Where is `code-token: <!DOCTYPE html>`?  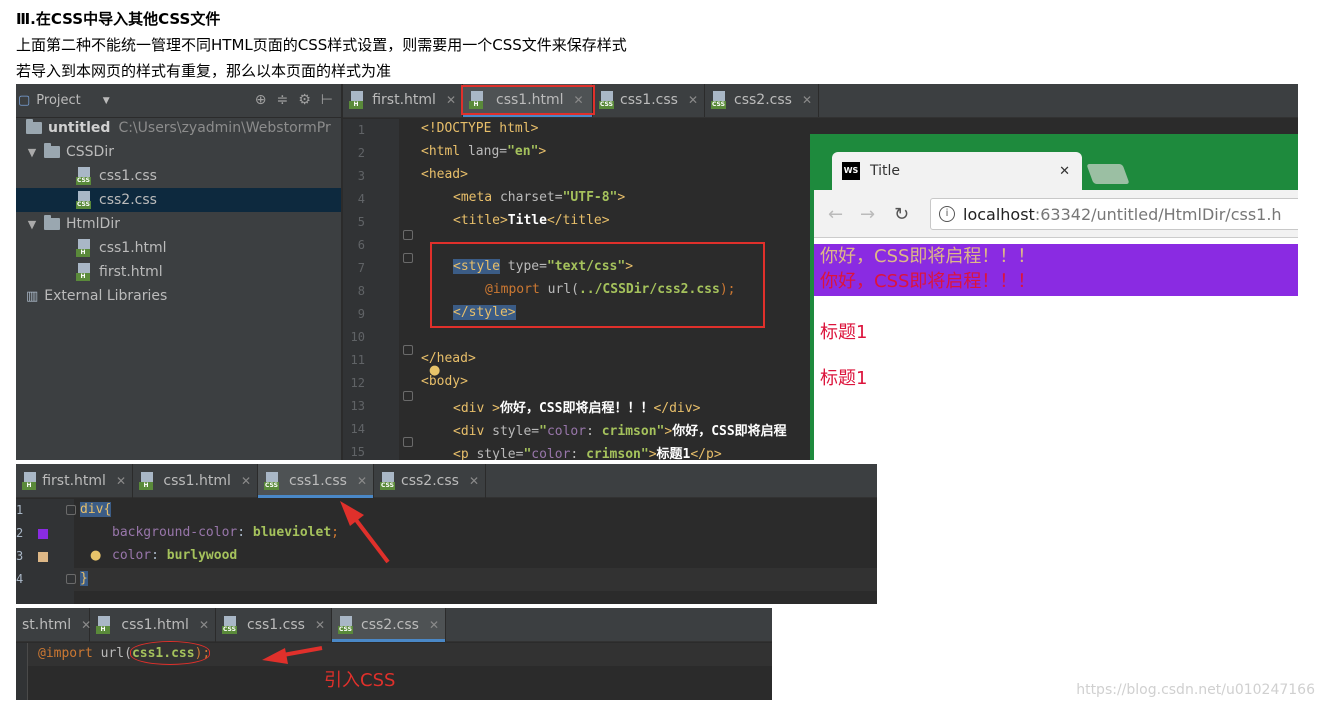 code-token: <!DOCTYPE html> is located at coordinates (480, 128).